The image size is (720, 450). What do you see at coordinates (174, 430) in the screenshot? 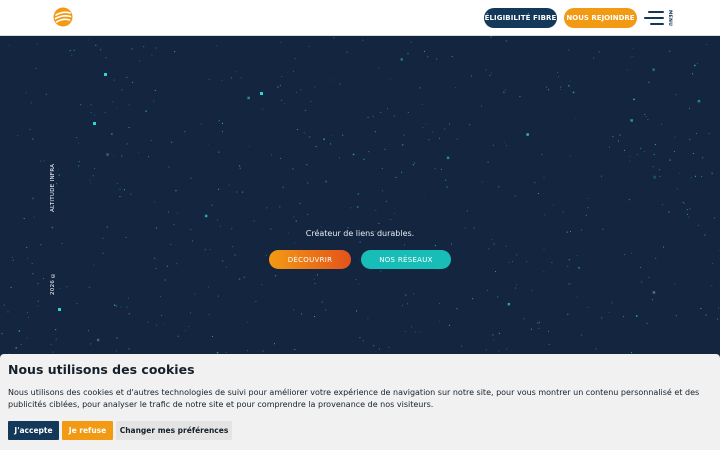
I see `cookie-preferences-button: Changer mes préférences` at bounding box center [174, 430].